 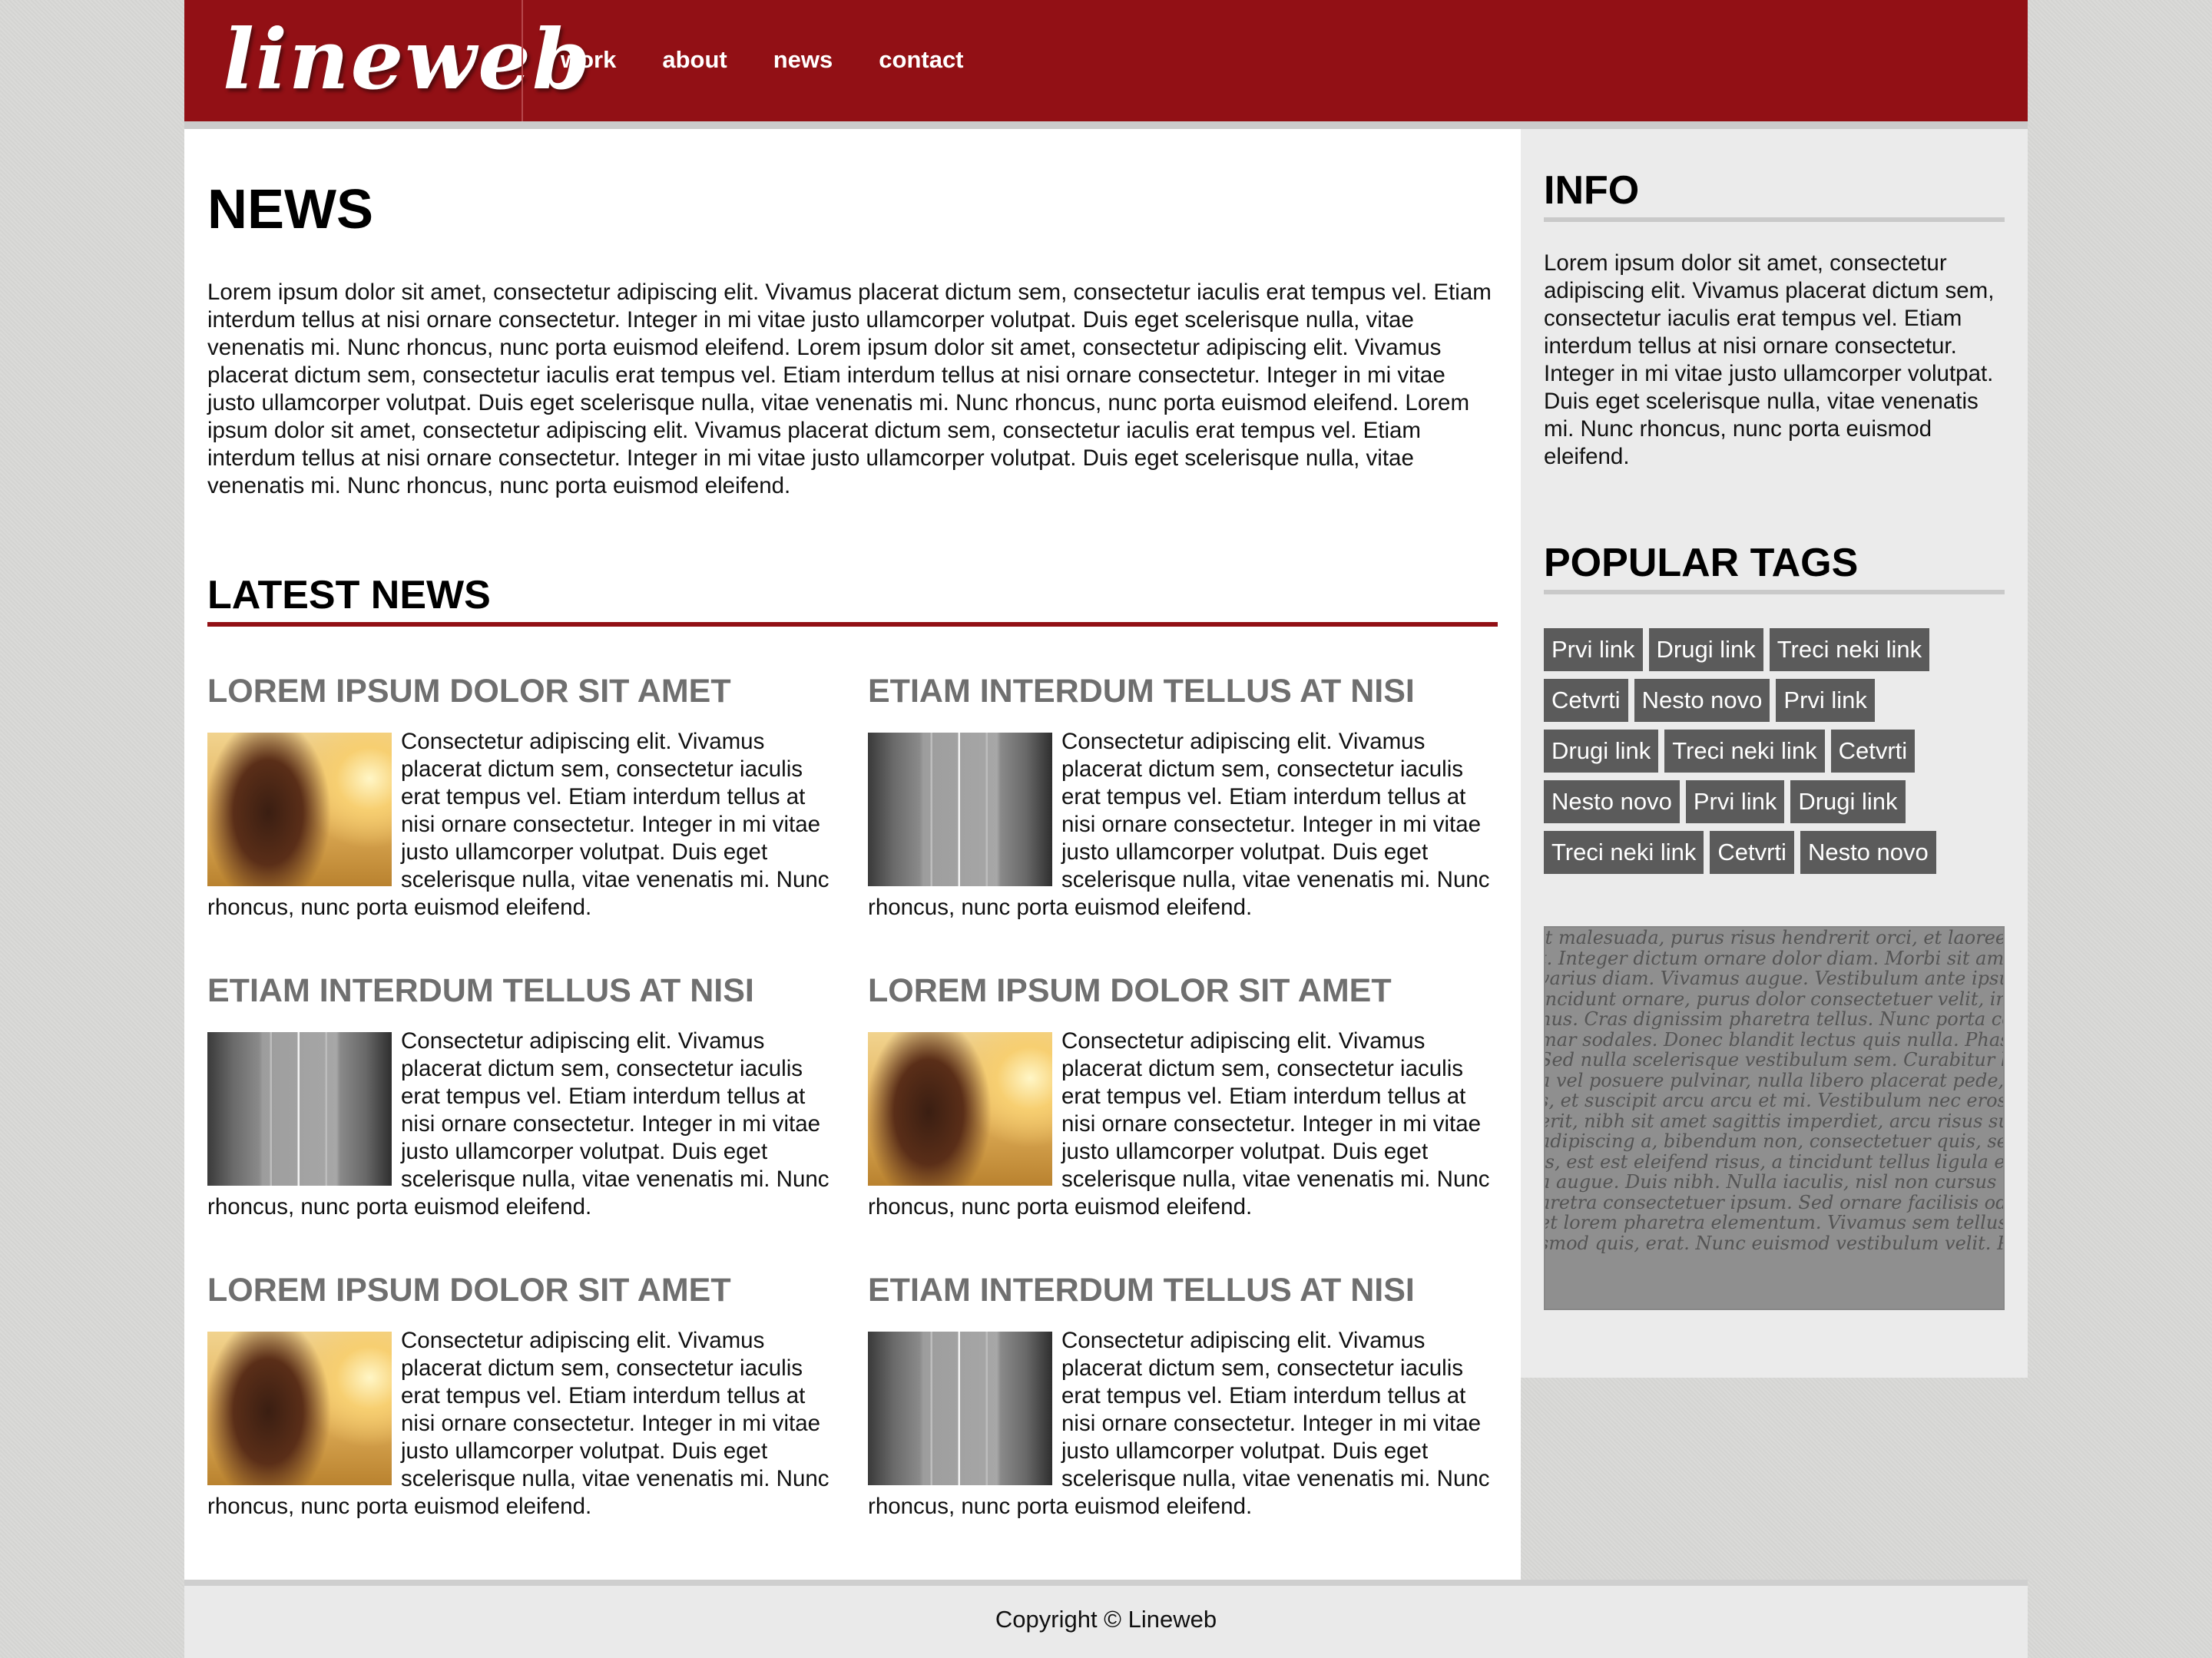 What do you see at coordinates (1775, 592) in the screenshot?
I see `popular-tags-divider` at bounding box center [1775, 592].